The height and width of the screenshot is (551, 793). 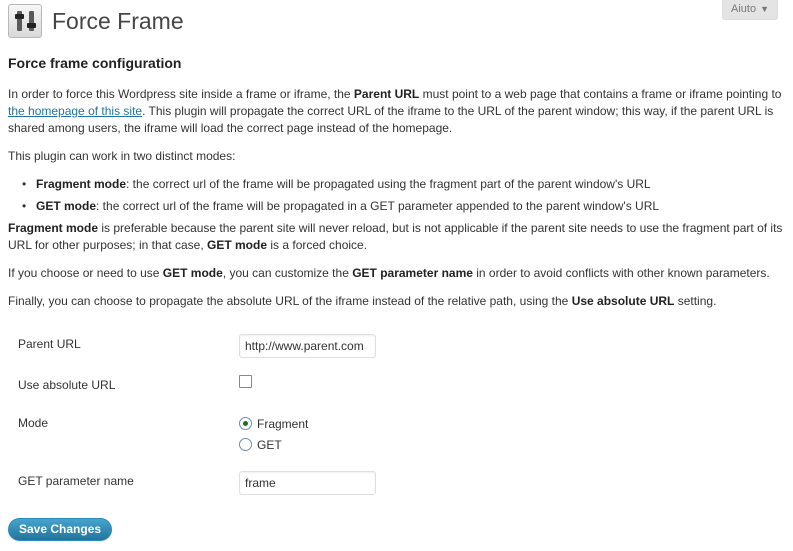 I want to click on section-title: Force frame configuration, so click(x=95, y=63).